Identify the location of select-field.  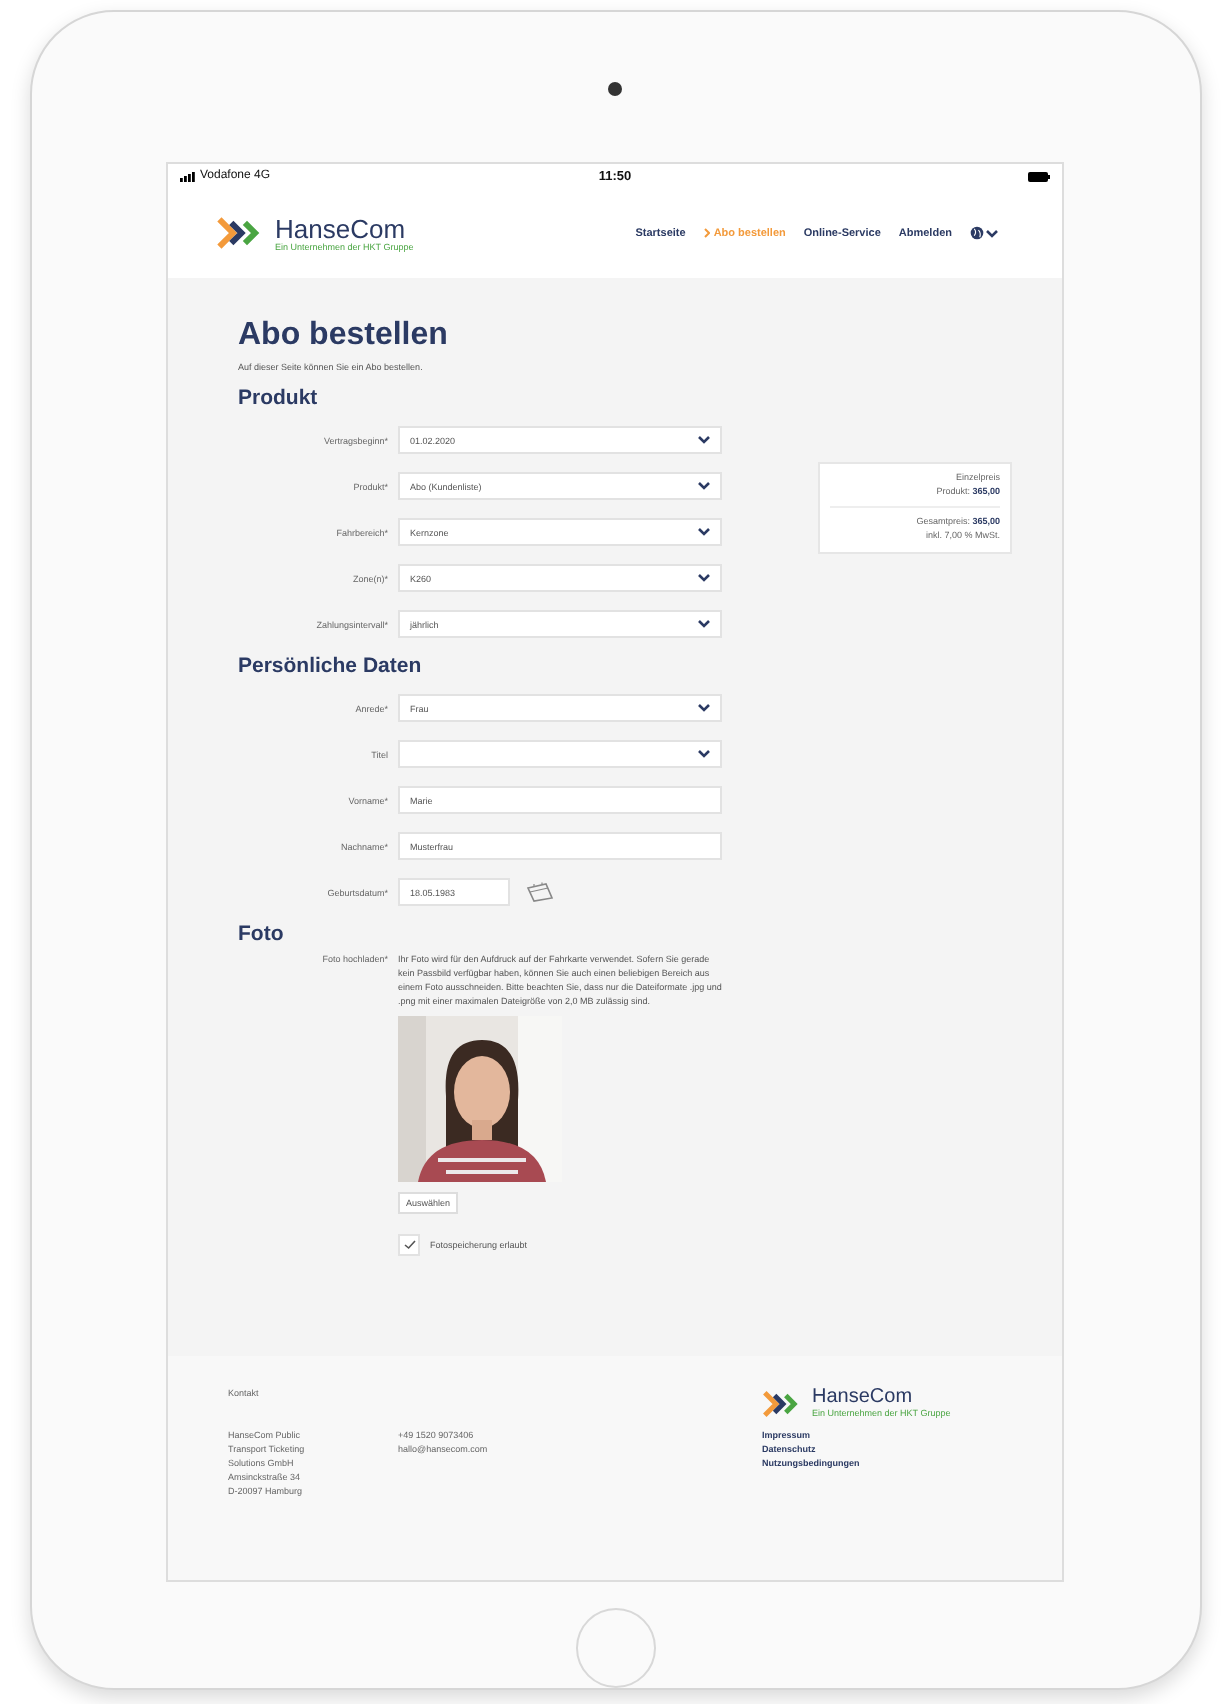
(560, 754).